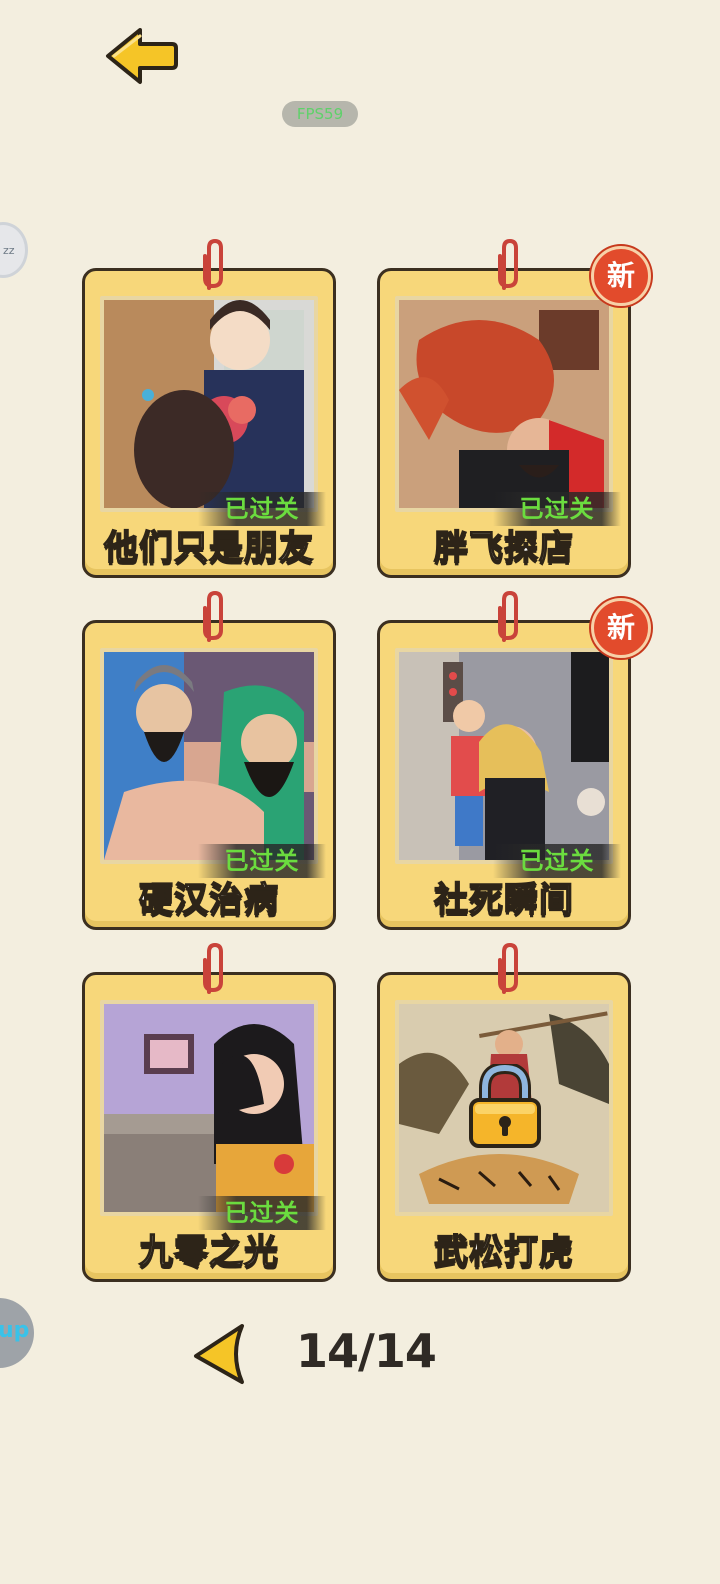  I want to click on floating-widget-top: zz, so click(14, 250).